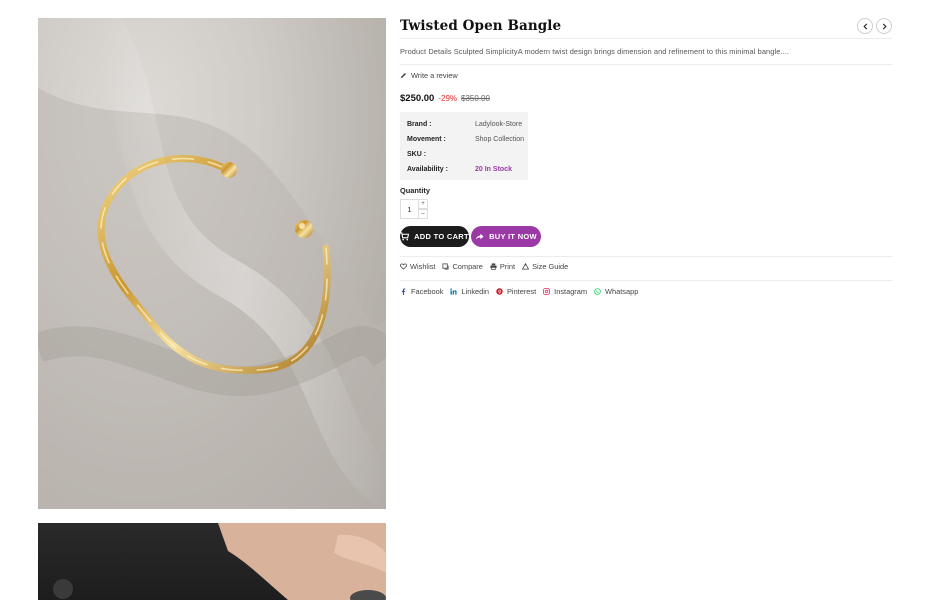 The image size is (930, 600). Describe the element at coordinates (403, 76) in the screenshot. I see `pencil-icon` at that location.